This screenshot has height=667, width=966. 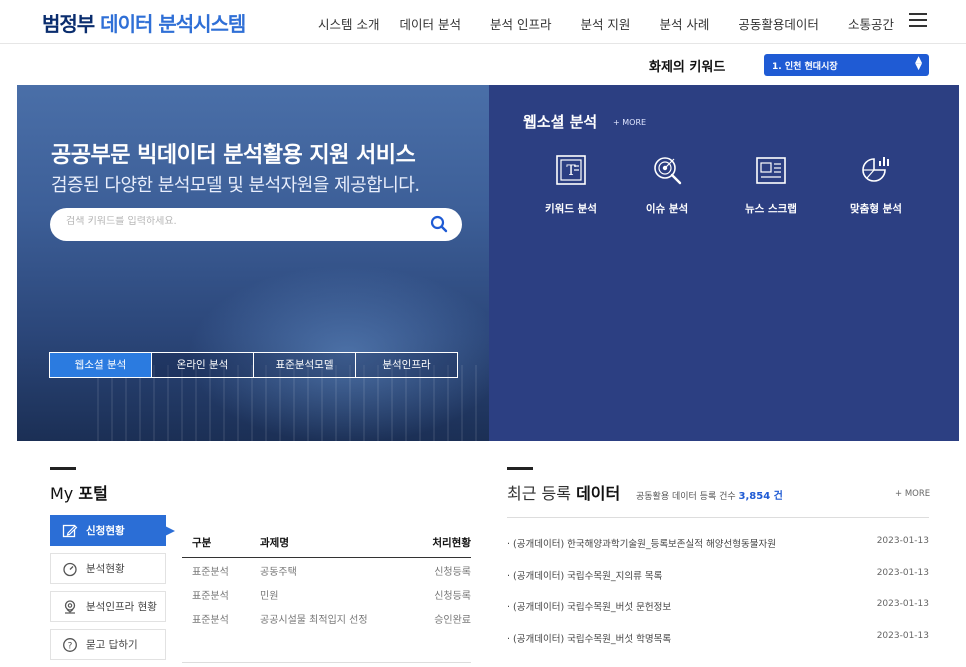 I want to click on search-box, so click(x=256, y=224).